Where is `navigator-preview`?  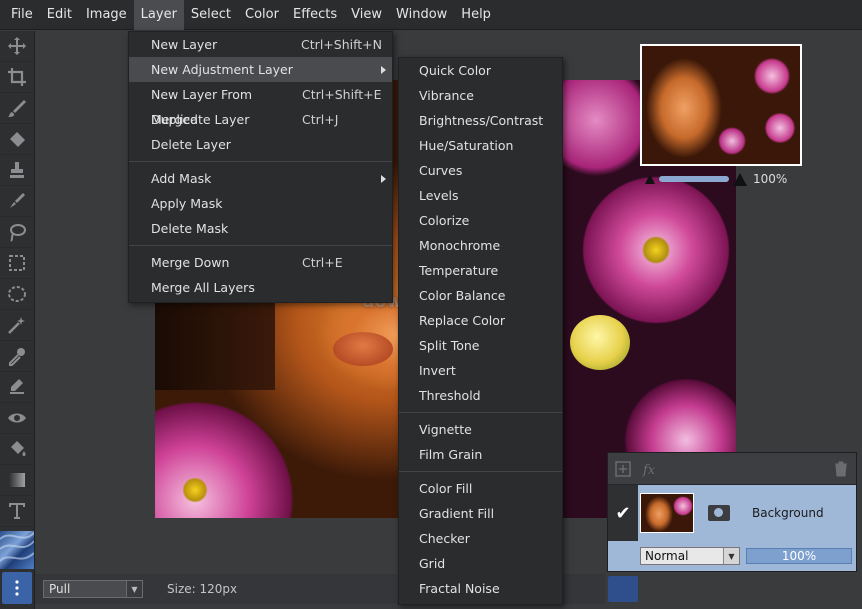 navigator-preview is located at coordinates (721, 105).